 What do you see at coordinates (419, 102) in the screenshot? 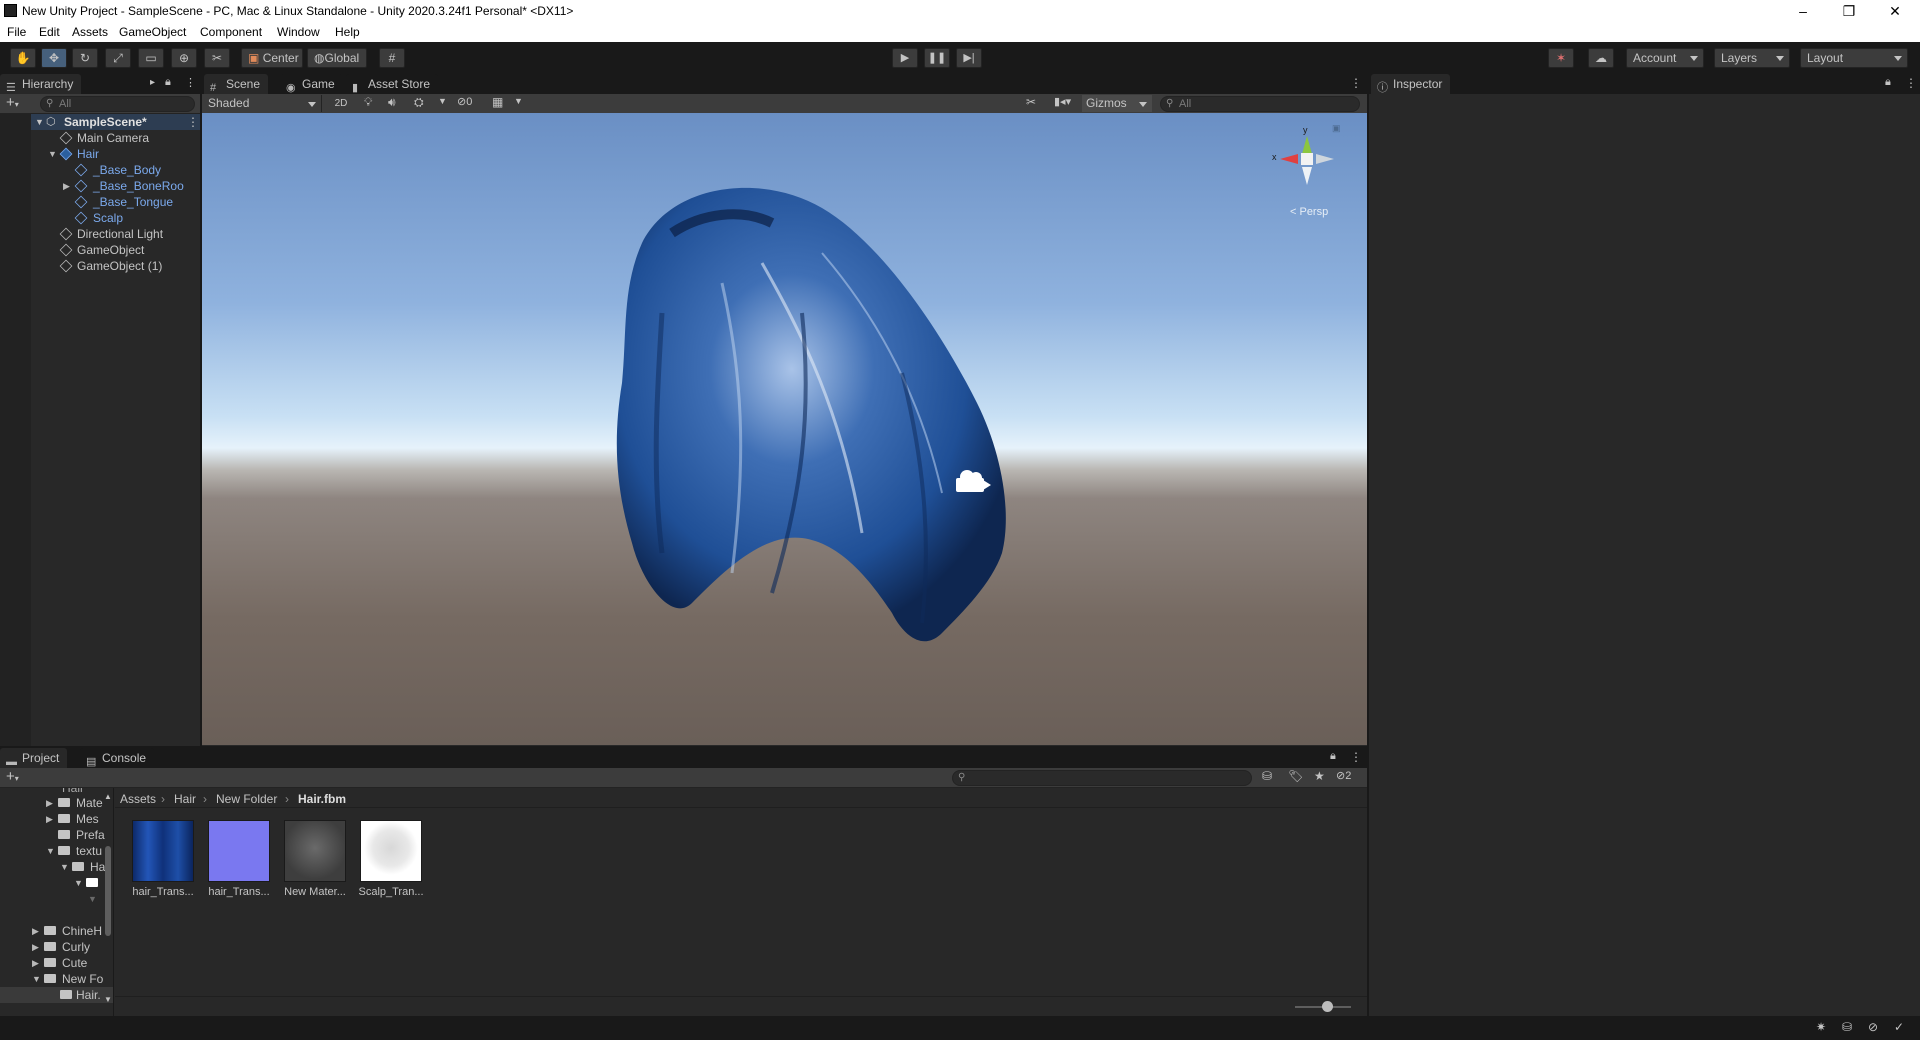
I see `effects-toggle-icon: ⛭` at bounding box center [419, 102].